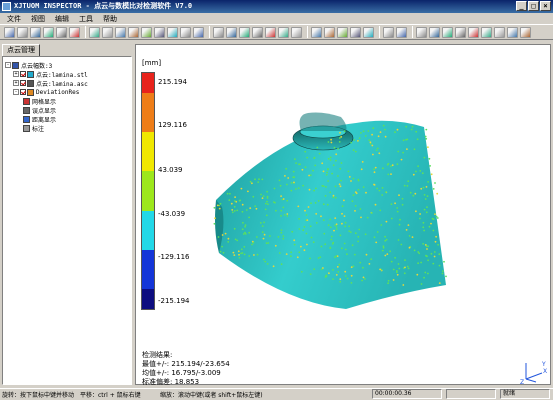  What do you see at coordinates (86, 19) in the screenshot?
I see `menu-tools: 工具` at bounding box center [86, 19].